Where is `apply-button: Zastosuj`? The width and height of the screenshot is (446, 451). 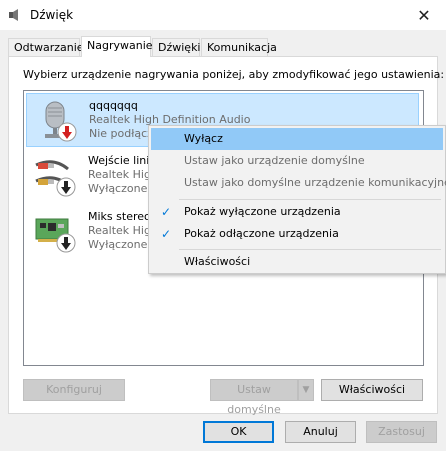 apply-button: Zastosuj is located at coordinates (401, 432).